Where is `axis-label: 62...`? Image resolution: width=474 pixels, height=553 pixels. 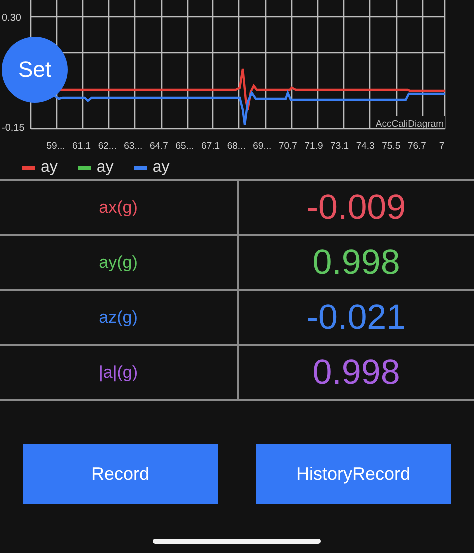 axis-label: 62... is located at coordinates (107, 146).